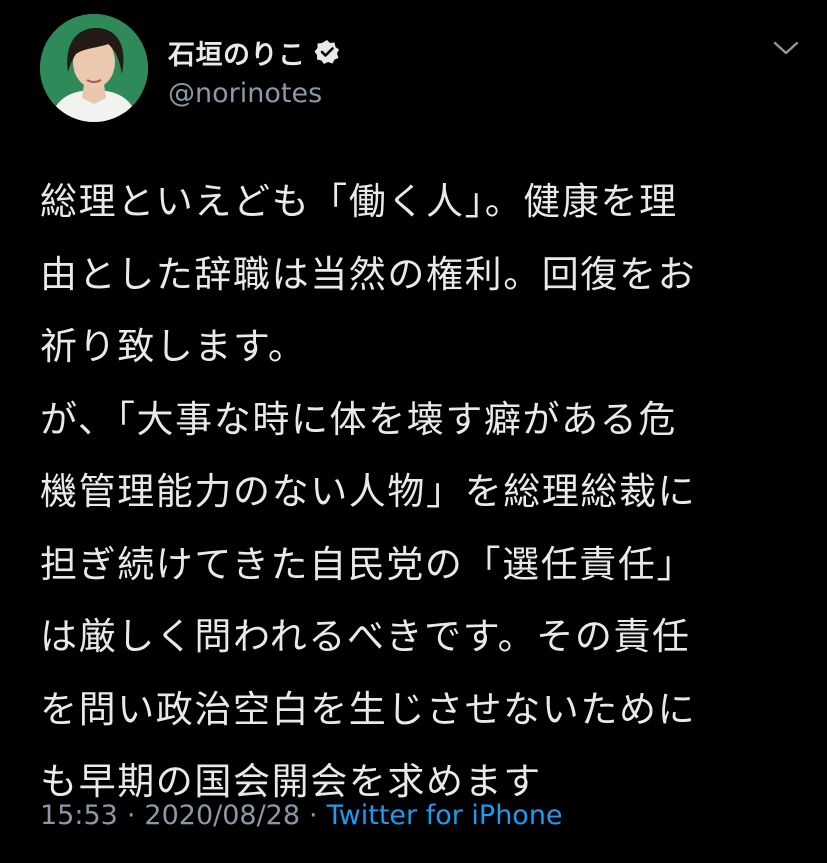 The width and height of the screenshot is (827, 863). I want to click on avatar, so click(94, 68).